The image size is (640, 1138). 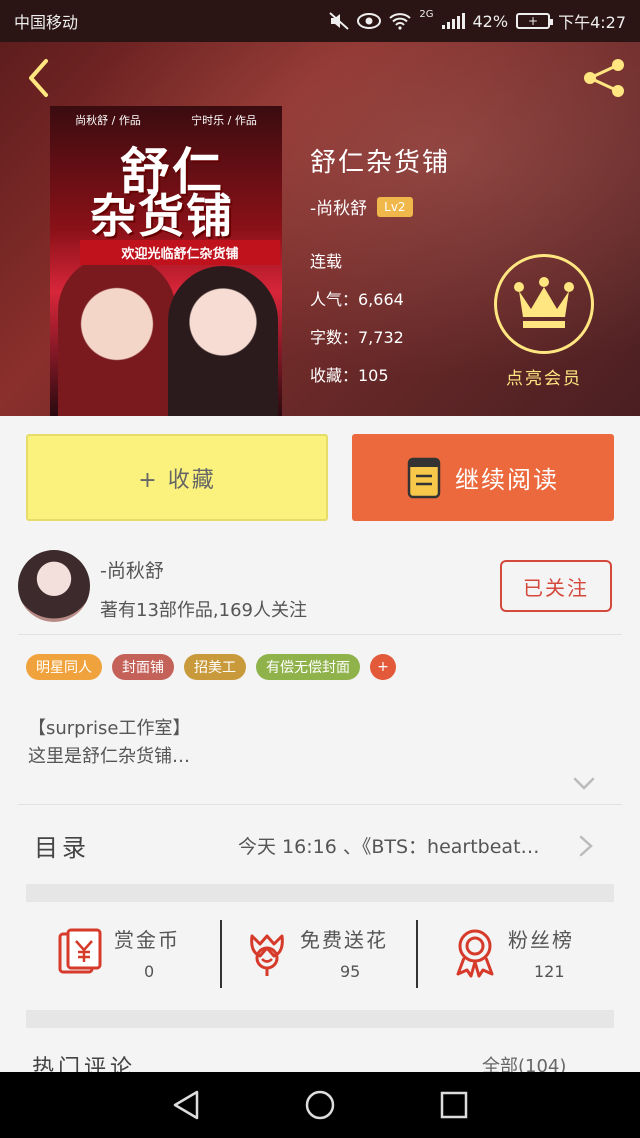 What do you see at coordinates (453, 21) in the screenshot?
I see `signal-icon` at bounding box center [453, 21].